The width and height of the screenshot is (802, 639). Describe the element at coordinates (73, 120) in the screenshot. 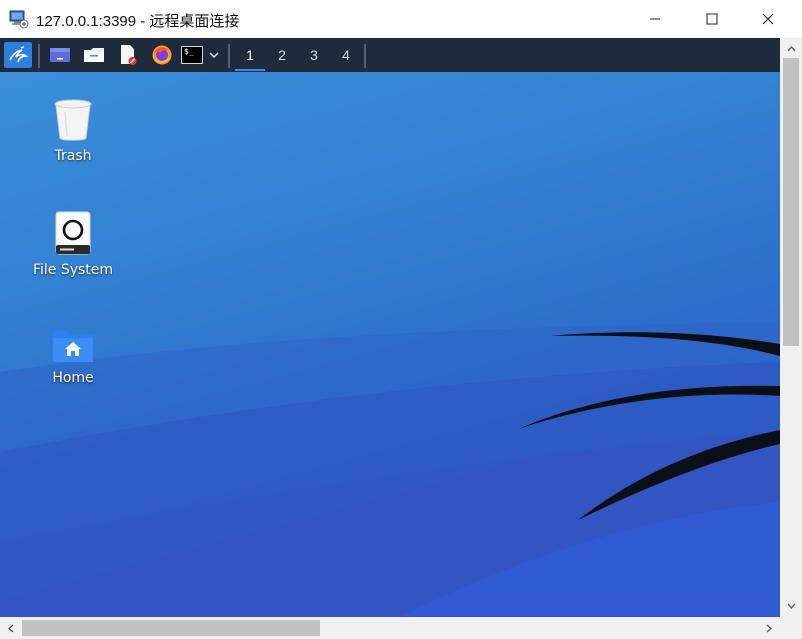

I see `trash-icon` at that location.